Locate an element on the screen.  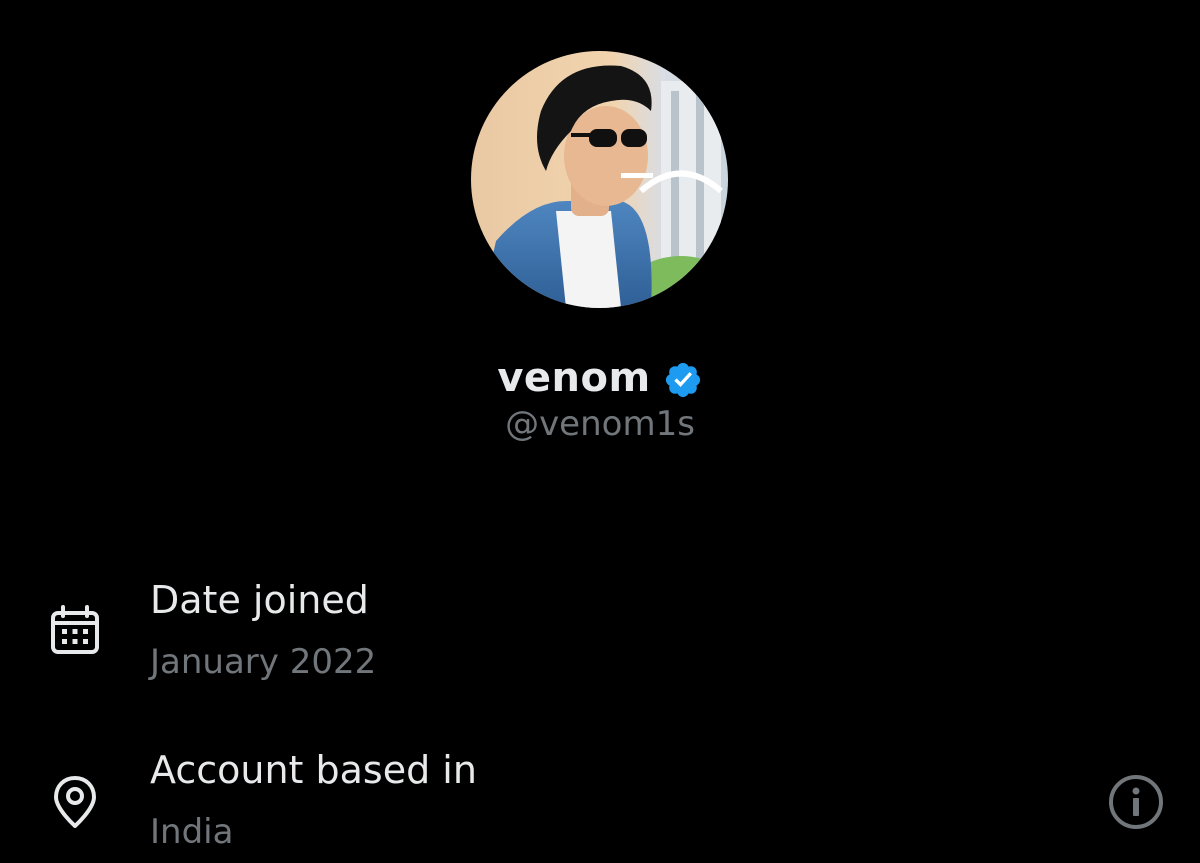
account-based-in-row: Account based in India is located at coordinates (600, 800).